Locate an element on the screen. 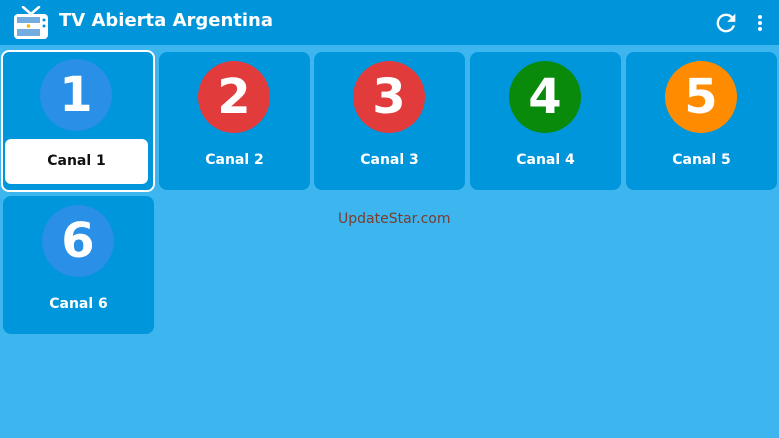  channel-6-label: Canal 6 is located at coordinates (78, 304).